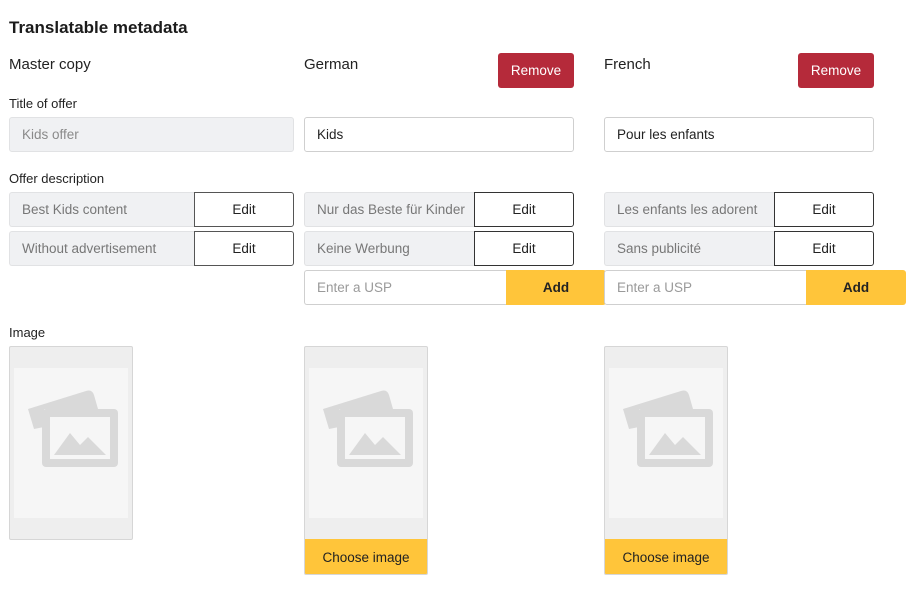 The image size is (910, 612). What do you see at coordinates (856, 287) in the screenshot?
I see `french-add-usp-button: Add` at bounding box center [856, 287].